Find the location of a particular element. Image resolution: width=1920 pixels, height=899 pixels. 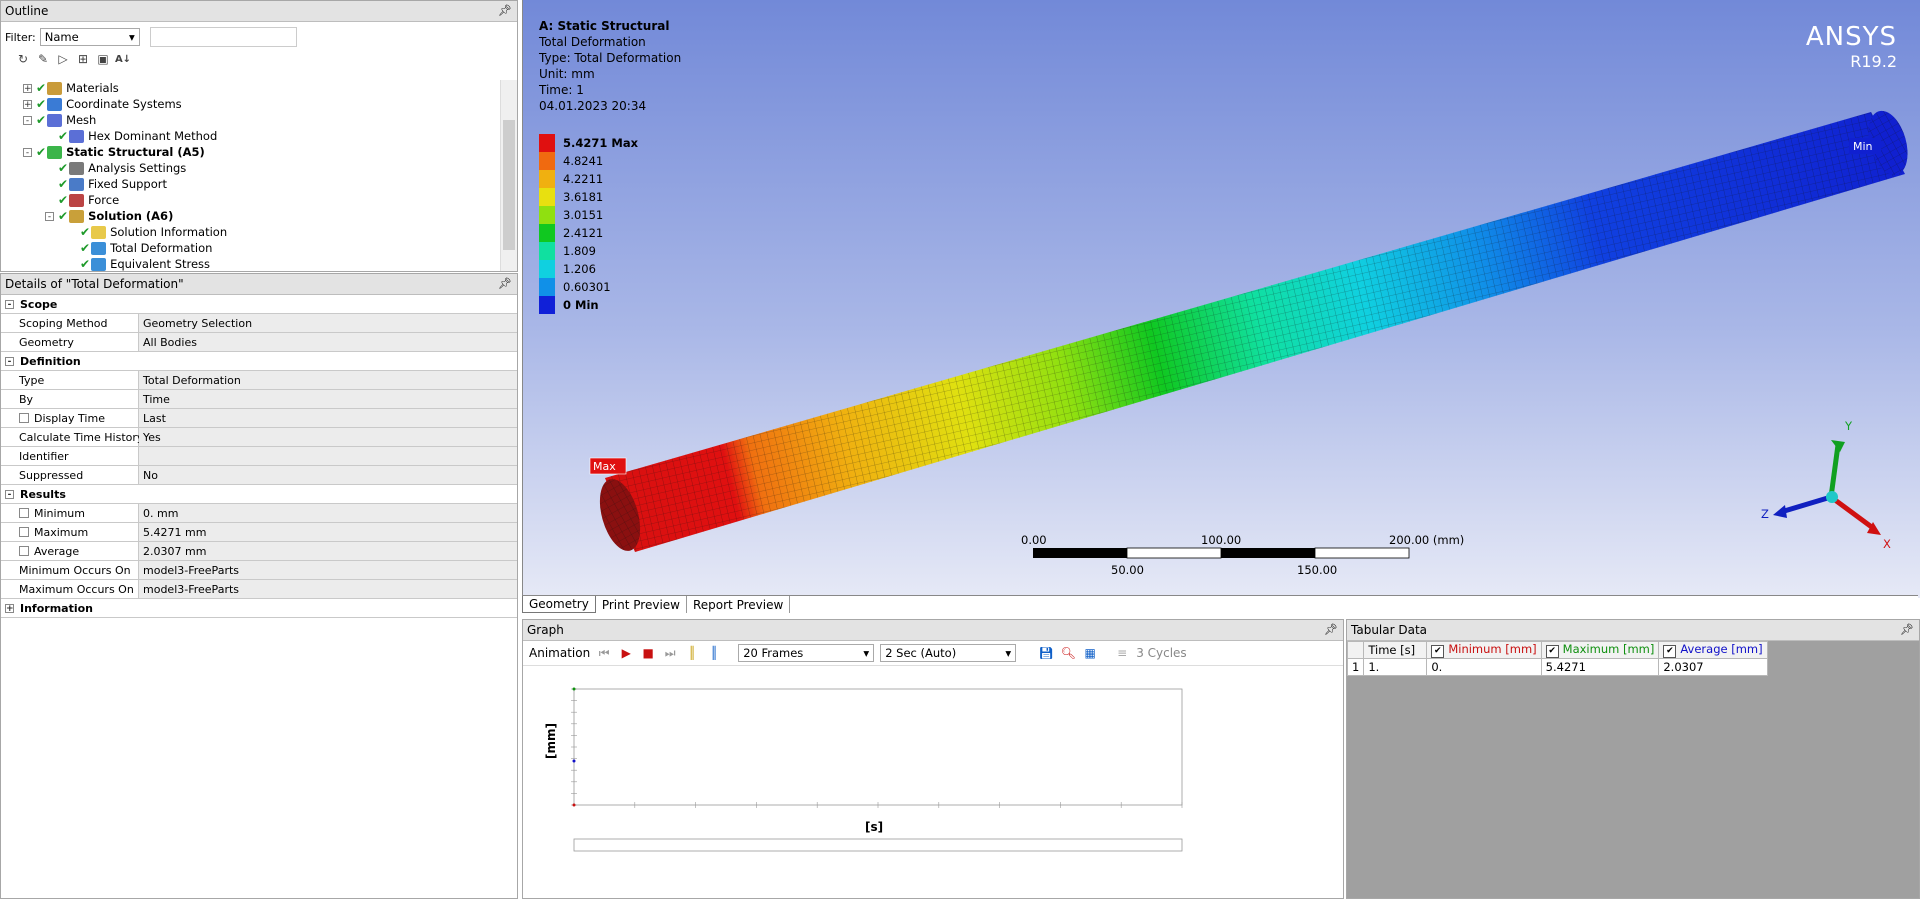

table-cell: 0. is located at coordinates (1484, 667).